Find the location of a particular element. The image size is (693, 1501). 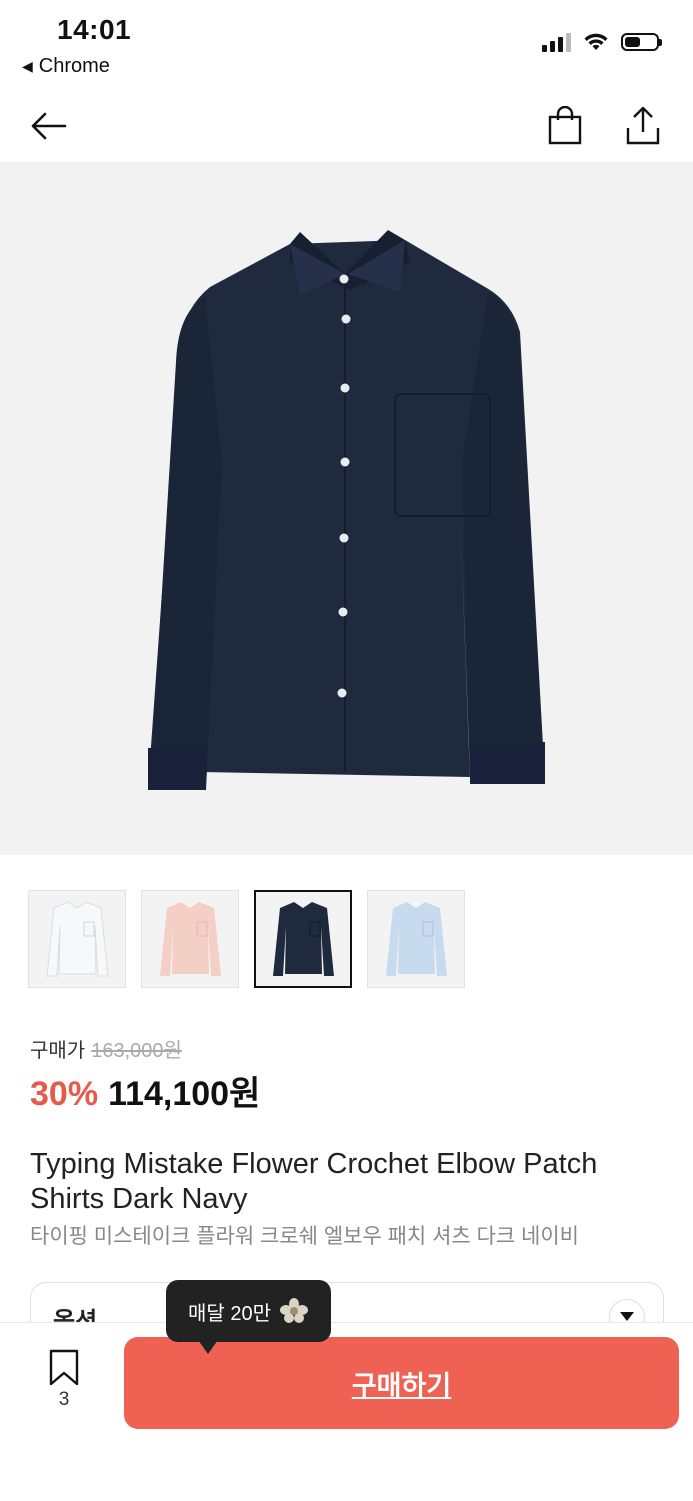

status-bar: 14:01 ◀ Chrome is located at coordinates (346, 45).